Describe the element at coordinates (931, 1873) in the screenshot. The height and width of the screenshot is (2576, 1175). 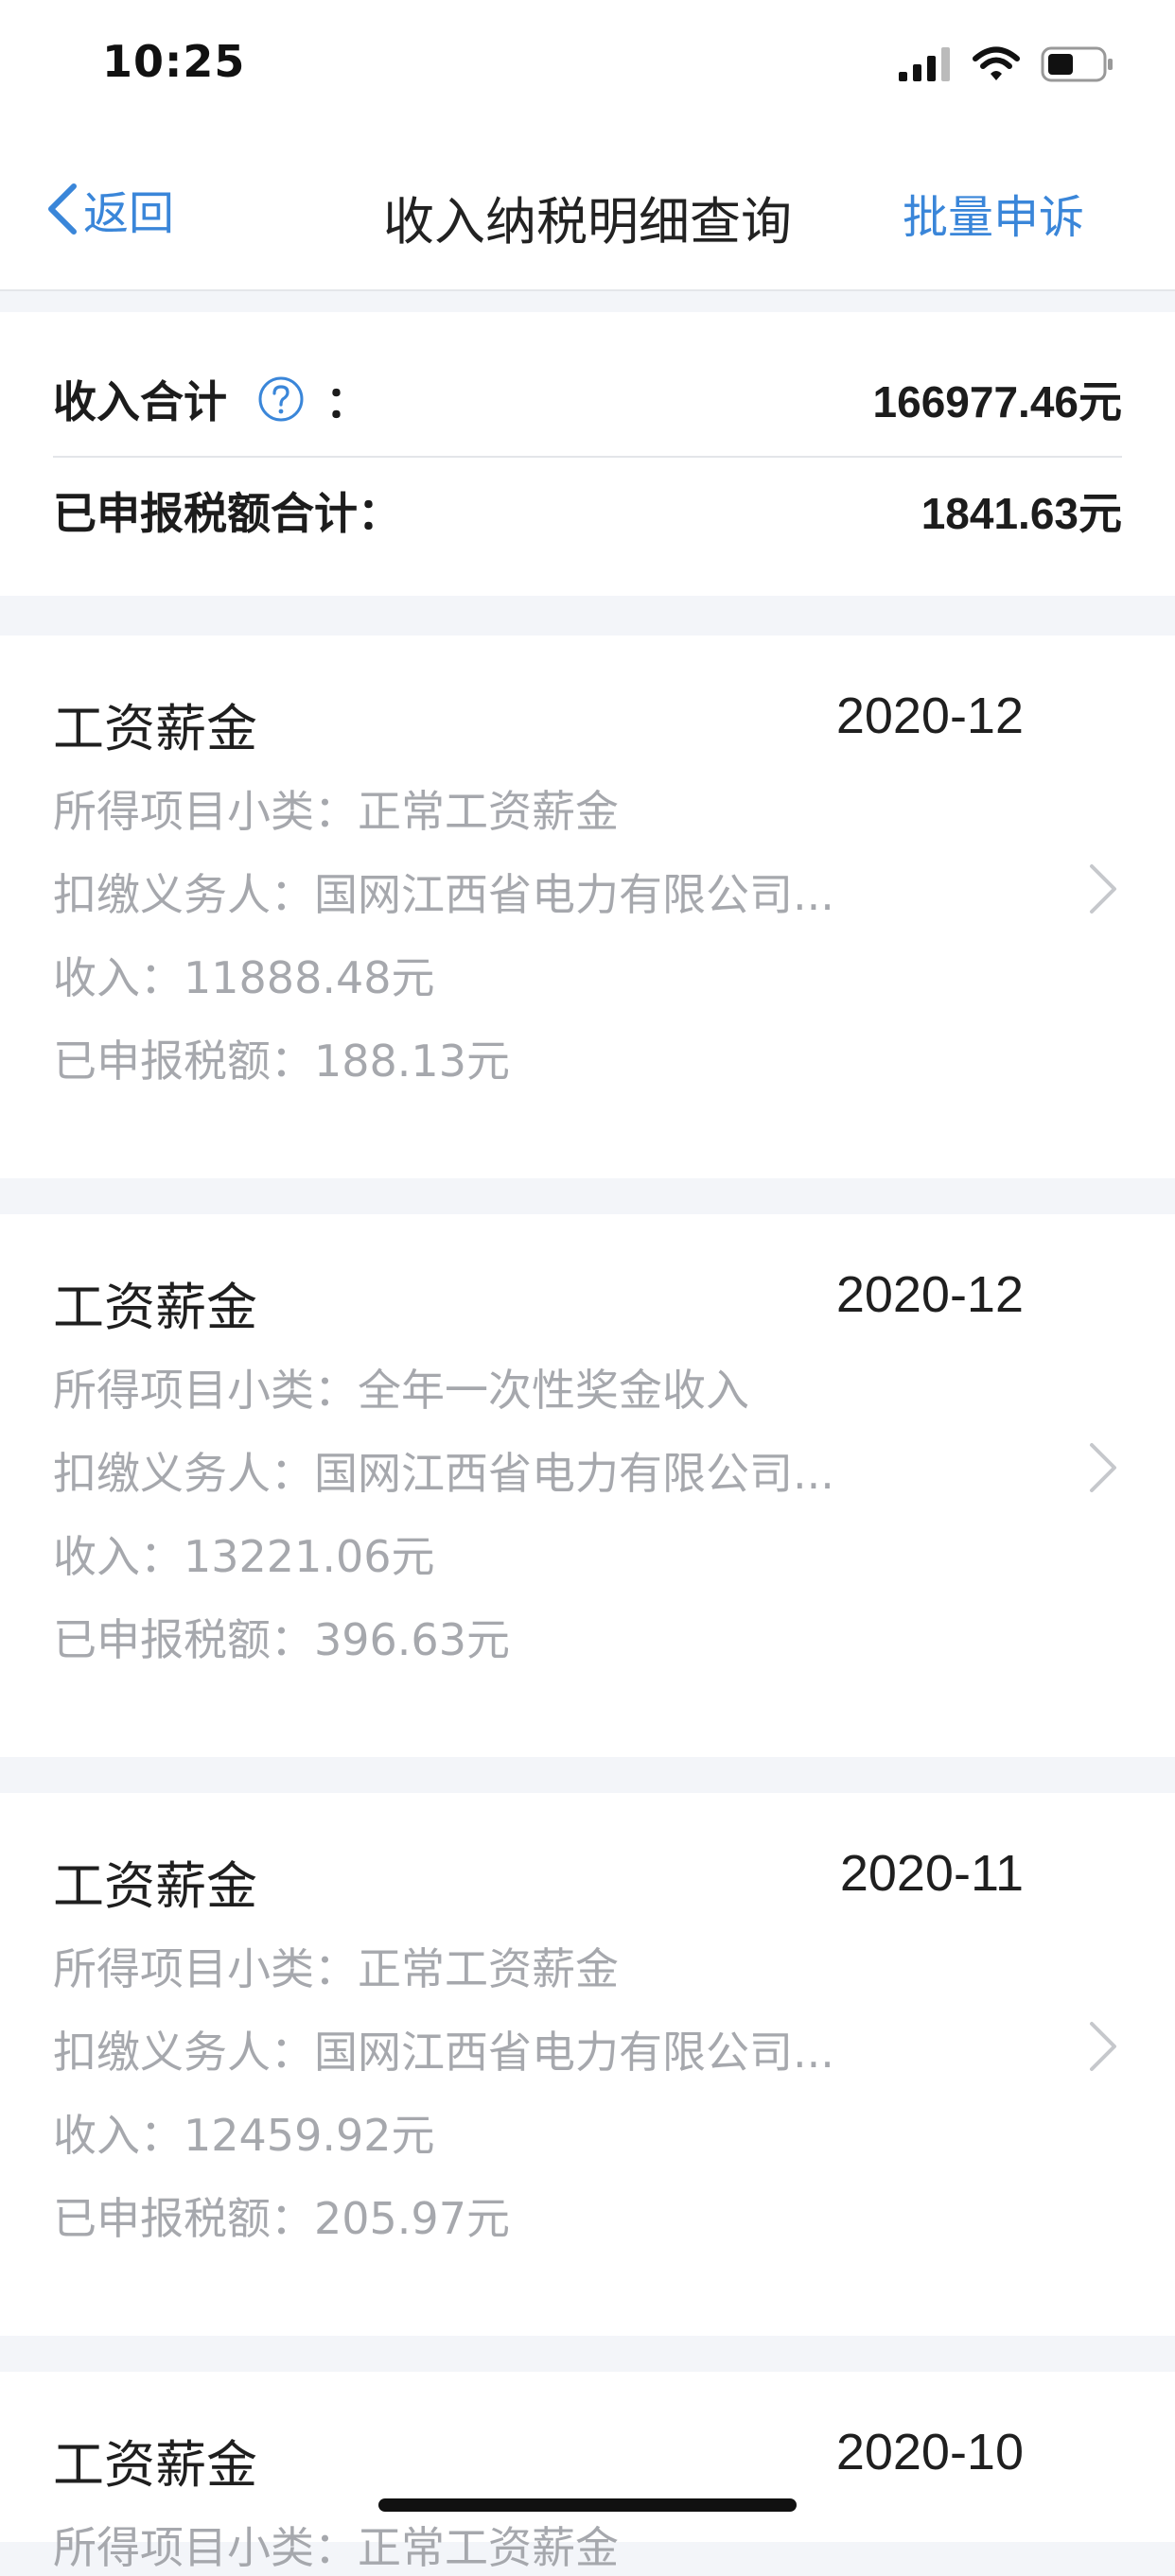
I see `record-date: 2020-11` at that location.